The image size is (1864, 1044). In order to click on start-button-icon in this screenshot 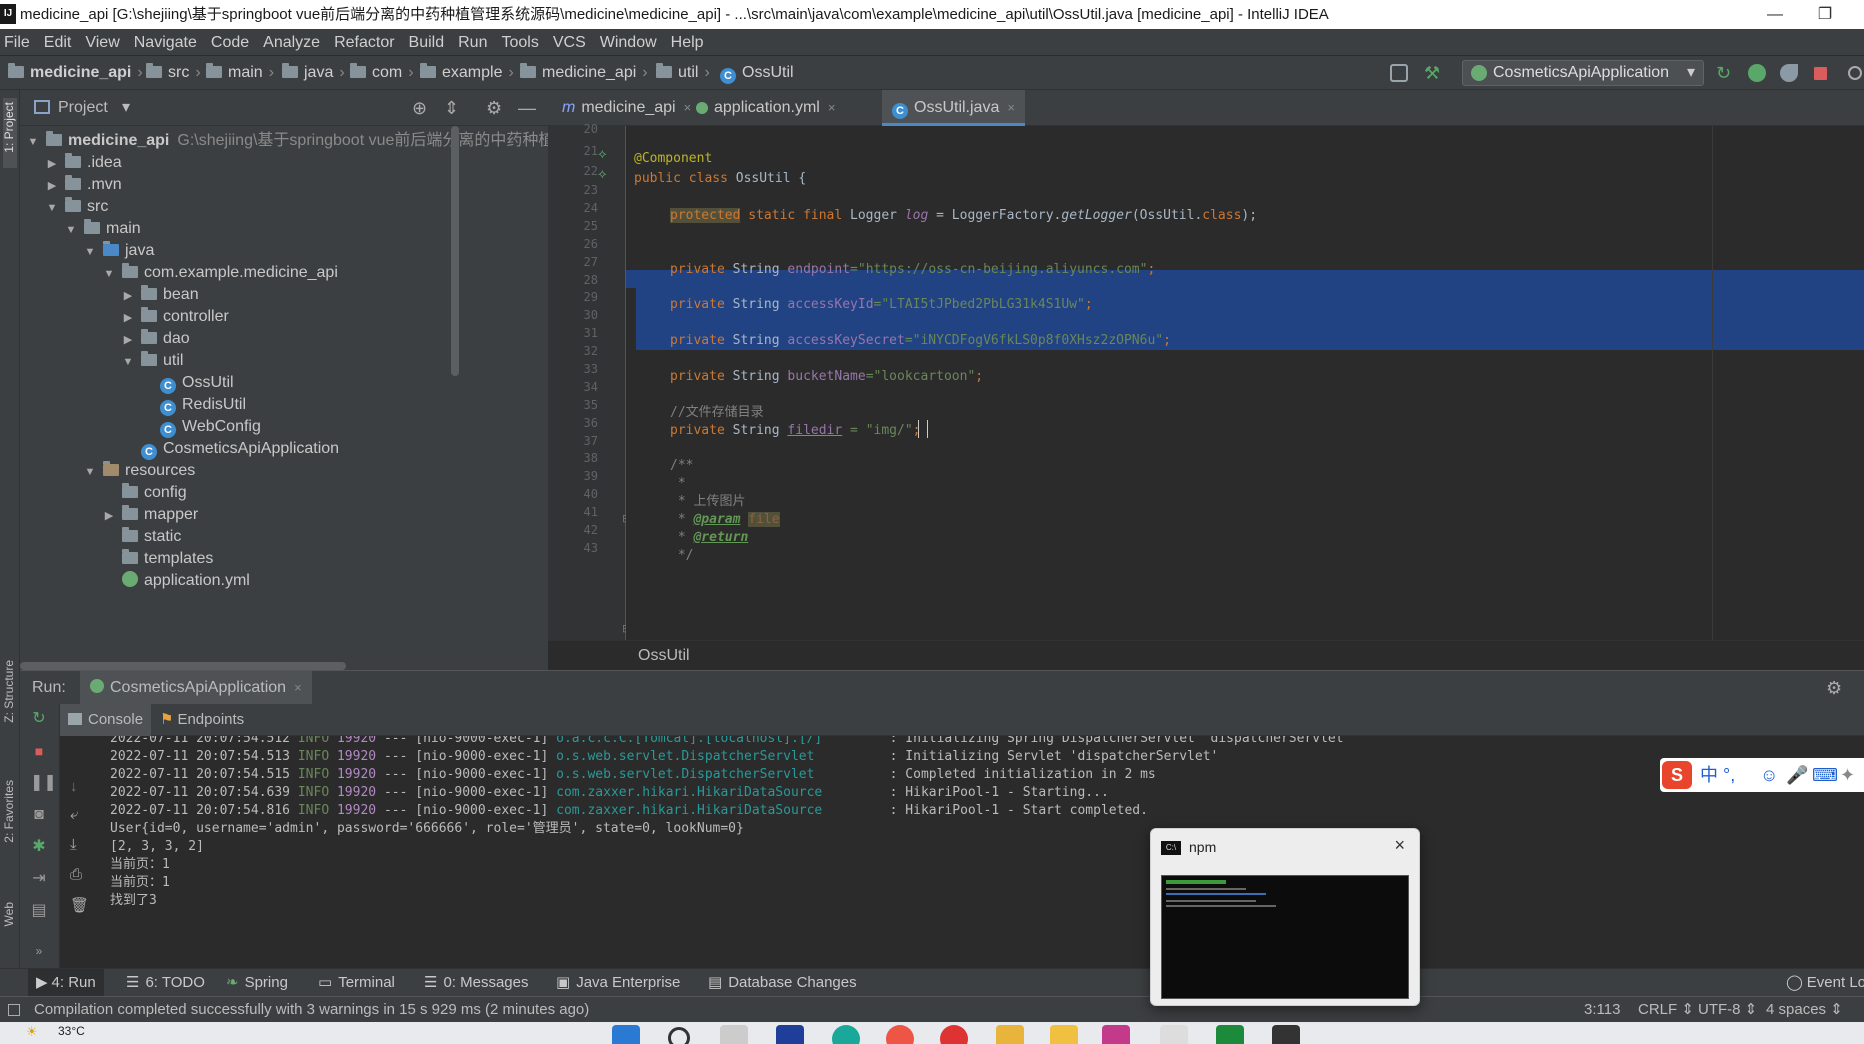, I will do `click(626, 1034)`.